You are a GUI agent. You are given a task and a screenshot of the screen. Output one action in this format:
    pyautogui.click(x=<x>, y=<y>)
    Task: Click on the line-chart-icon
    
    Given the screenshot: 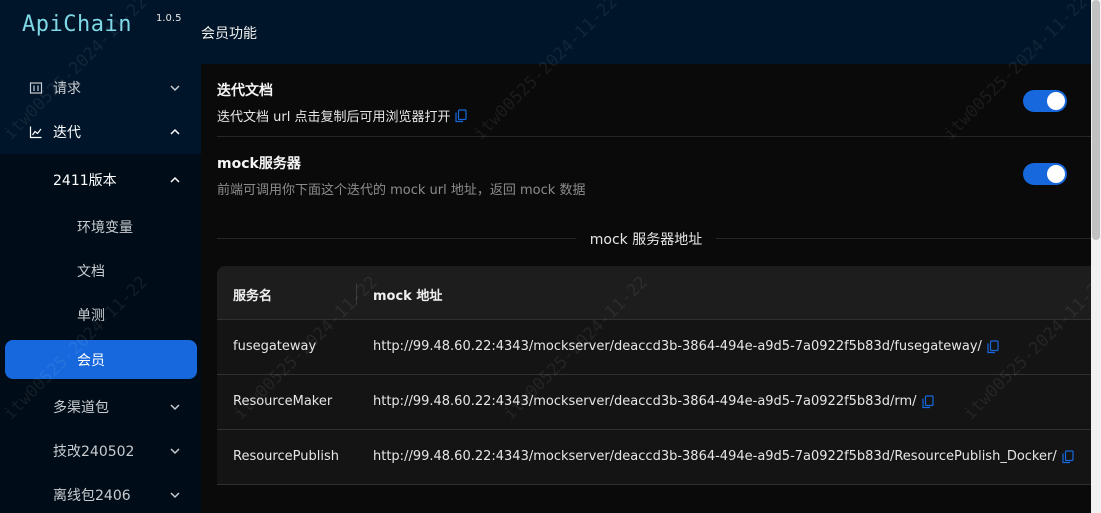 What is the action you would take?
    pyautogui.click(x=36, y=132)
    